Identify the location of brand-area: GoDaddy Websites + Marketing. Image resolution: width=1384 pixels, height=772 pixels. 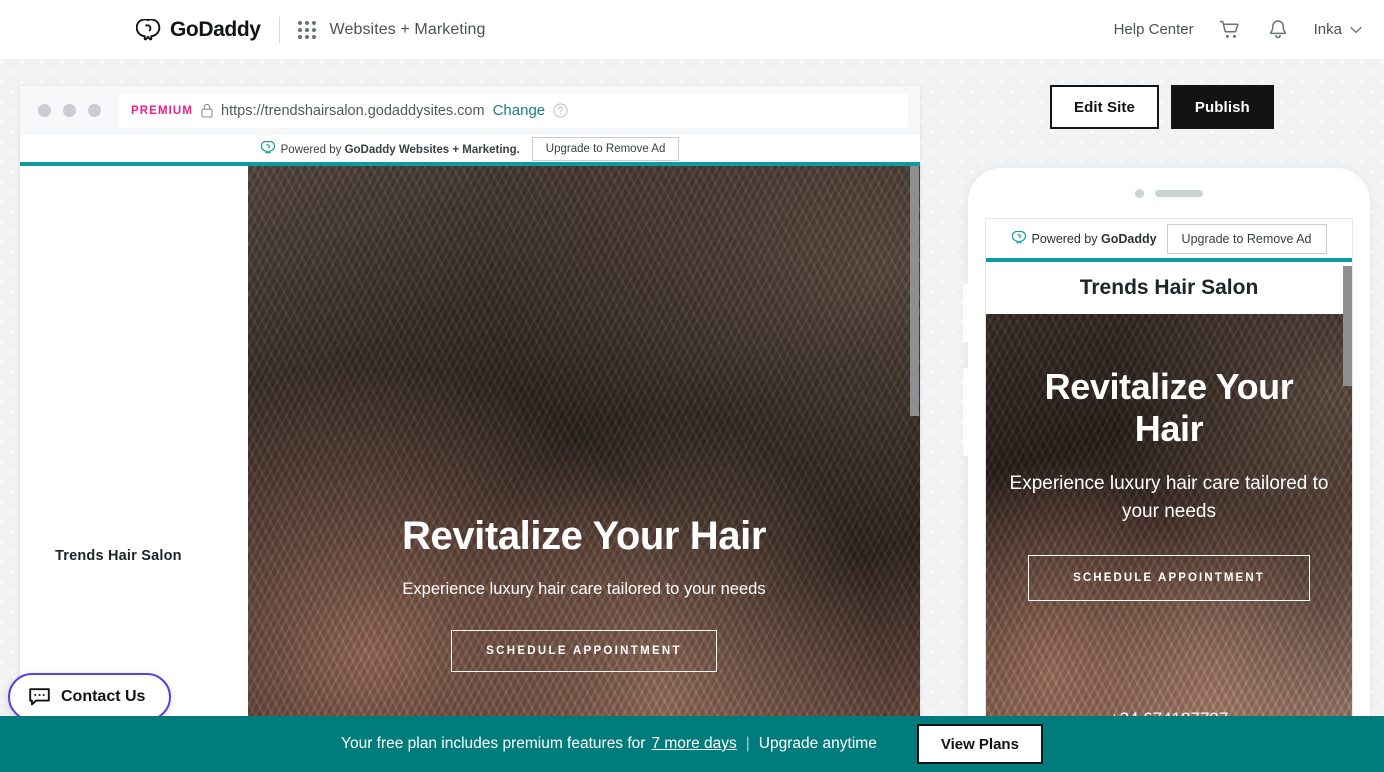
(311, 29).